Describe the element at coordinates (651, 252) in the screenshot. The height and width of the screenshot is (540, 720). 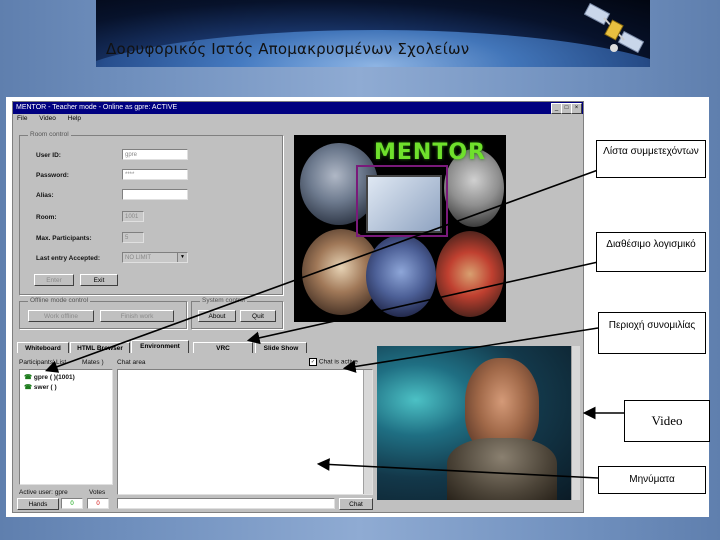
I see `callout-software: Διαθέσιμο λογισμικό` at that location.